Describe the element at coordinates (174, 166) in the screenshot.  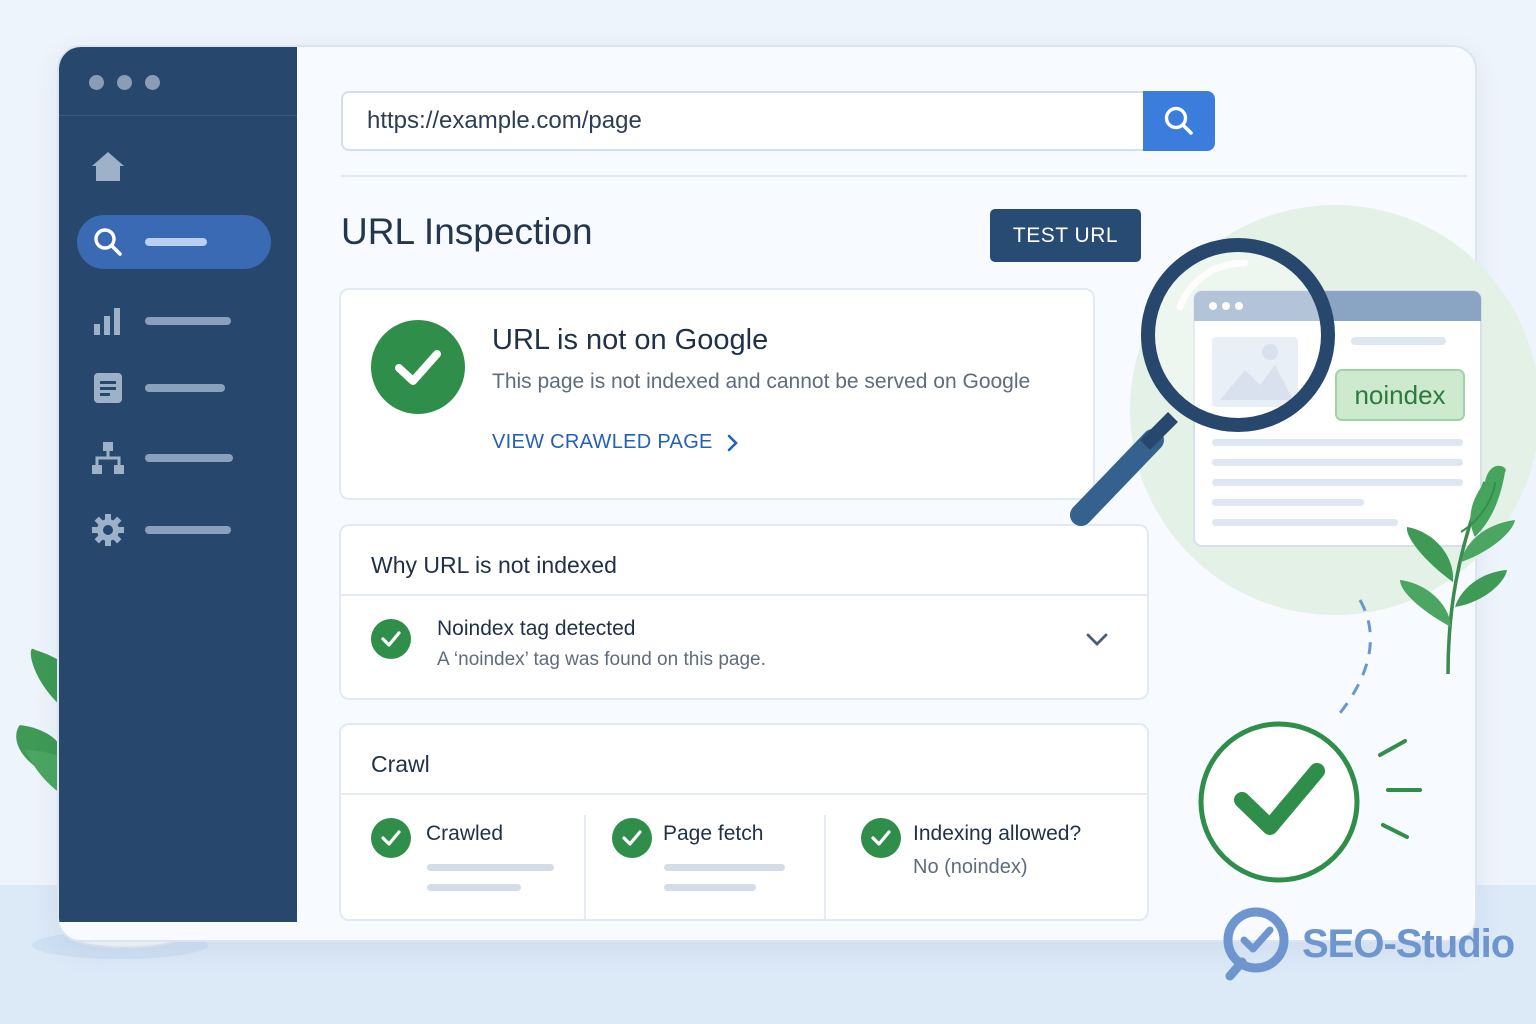
I see `sidebar-item-home` at that location.